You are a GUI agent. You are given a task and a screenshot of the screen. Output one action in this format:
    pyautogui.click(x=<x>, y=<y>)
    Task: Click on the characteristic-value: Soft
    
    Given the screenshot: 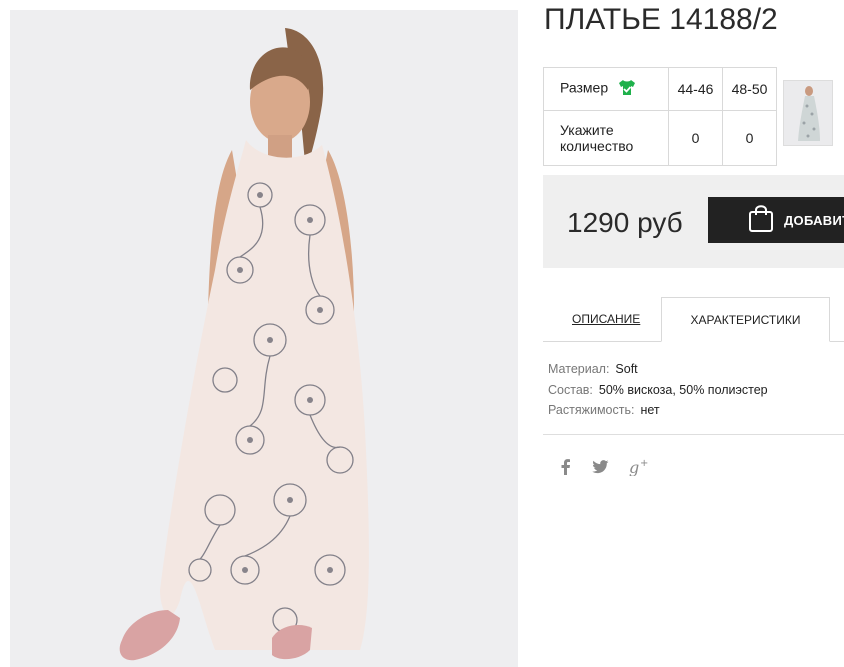 What is the action you would take?
    pyautogui.click(x=626, y=369)
    